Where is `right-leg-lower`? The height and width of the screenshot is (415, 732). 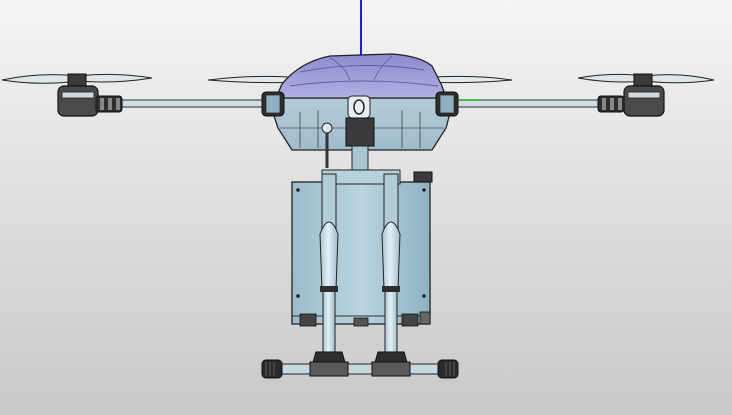 right-leg-lower is located at coordinates (391, 320).